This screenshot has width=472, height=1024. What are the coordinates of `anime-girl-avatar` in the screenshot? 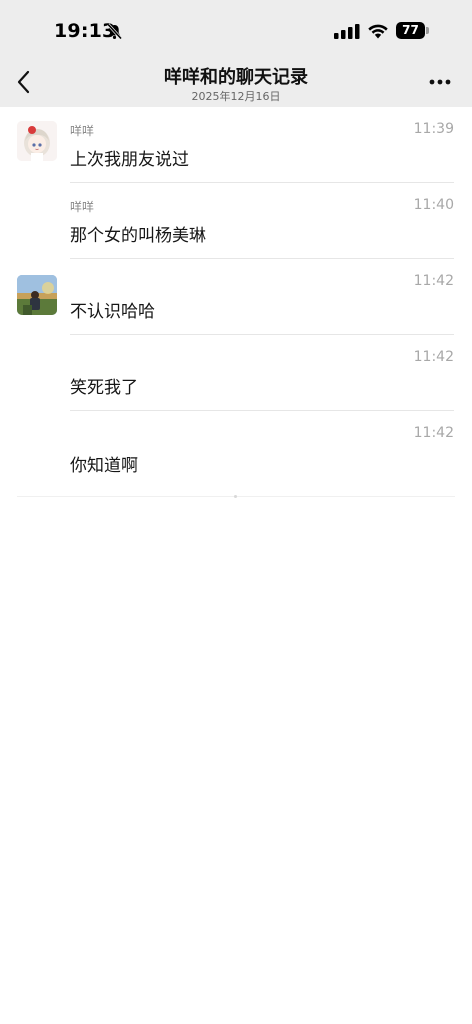 It's located at (37, 141).